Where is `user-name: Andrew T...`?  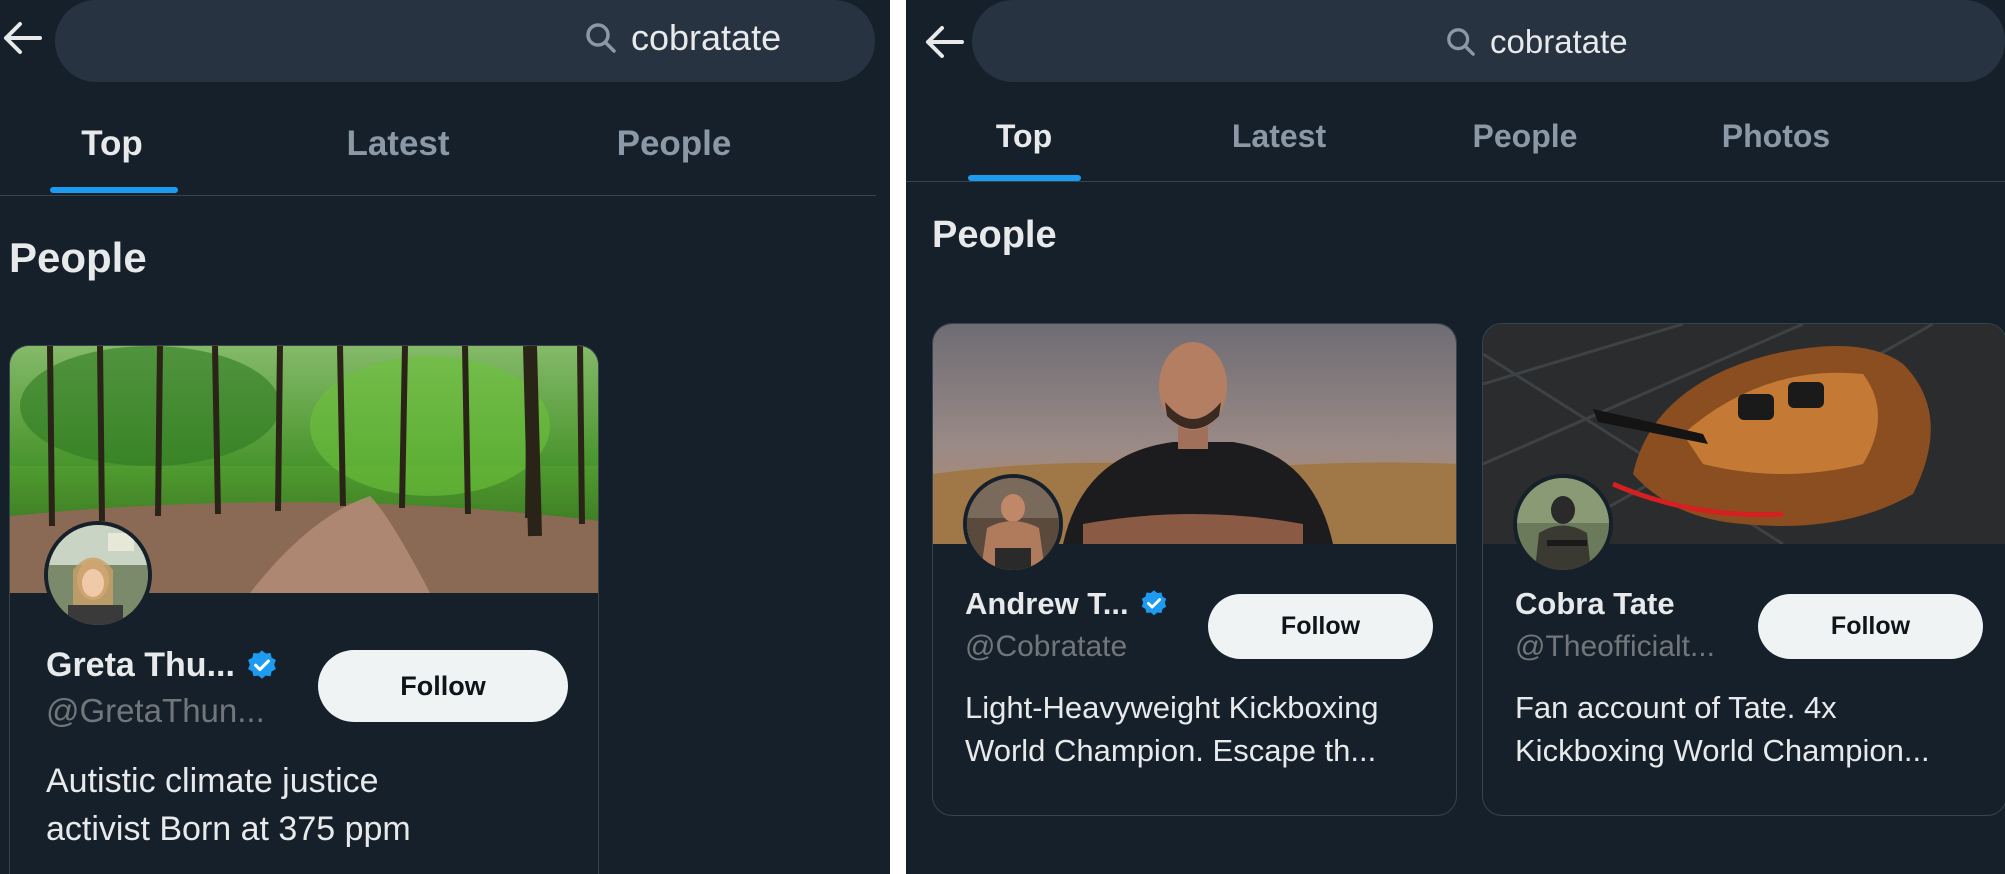 user-name: Andrew T... is located at coordinates (1067, 604).